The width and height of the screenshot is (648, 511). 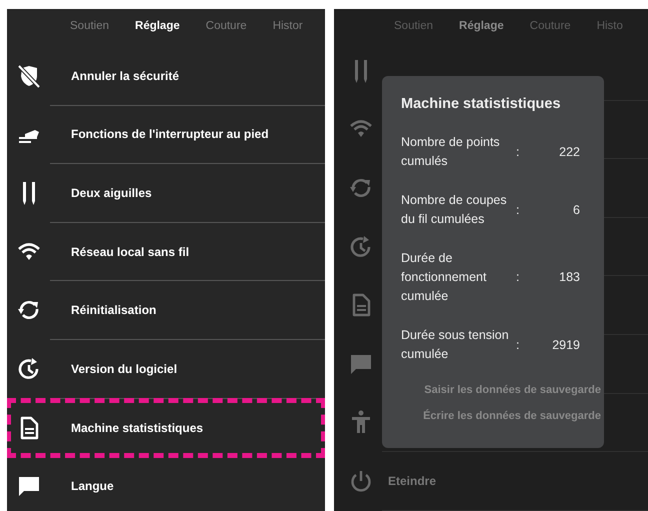 What do you see at coordinates (454, 210) in the screenshot?
I see `stat-label: Nombre de coupes du fil cumulées` at bounding box center [454, 210].